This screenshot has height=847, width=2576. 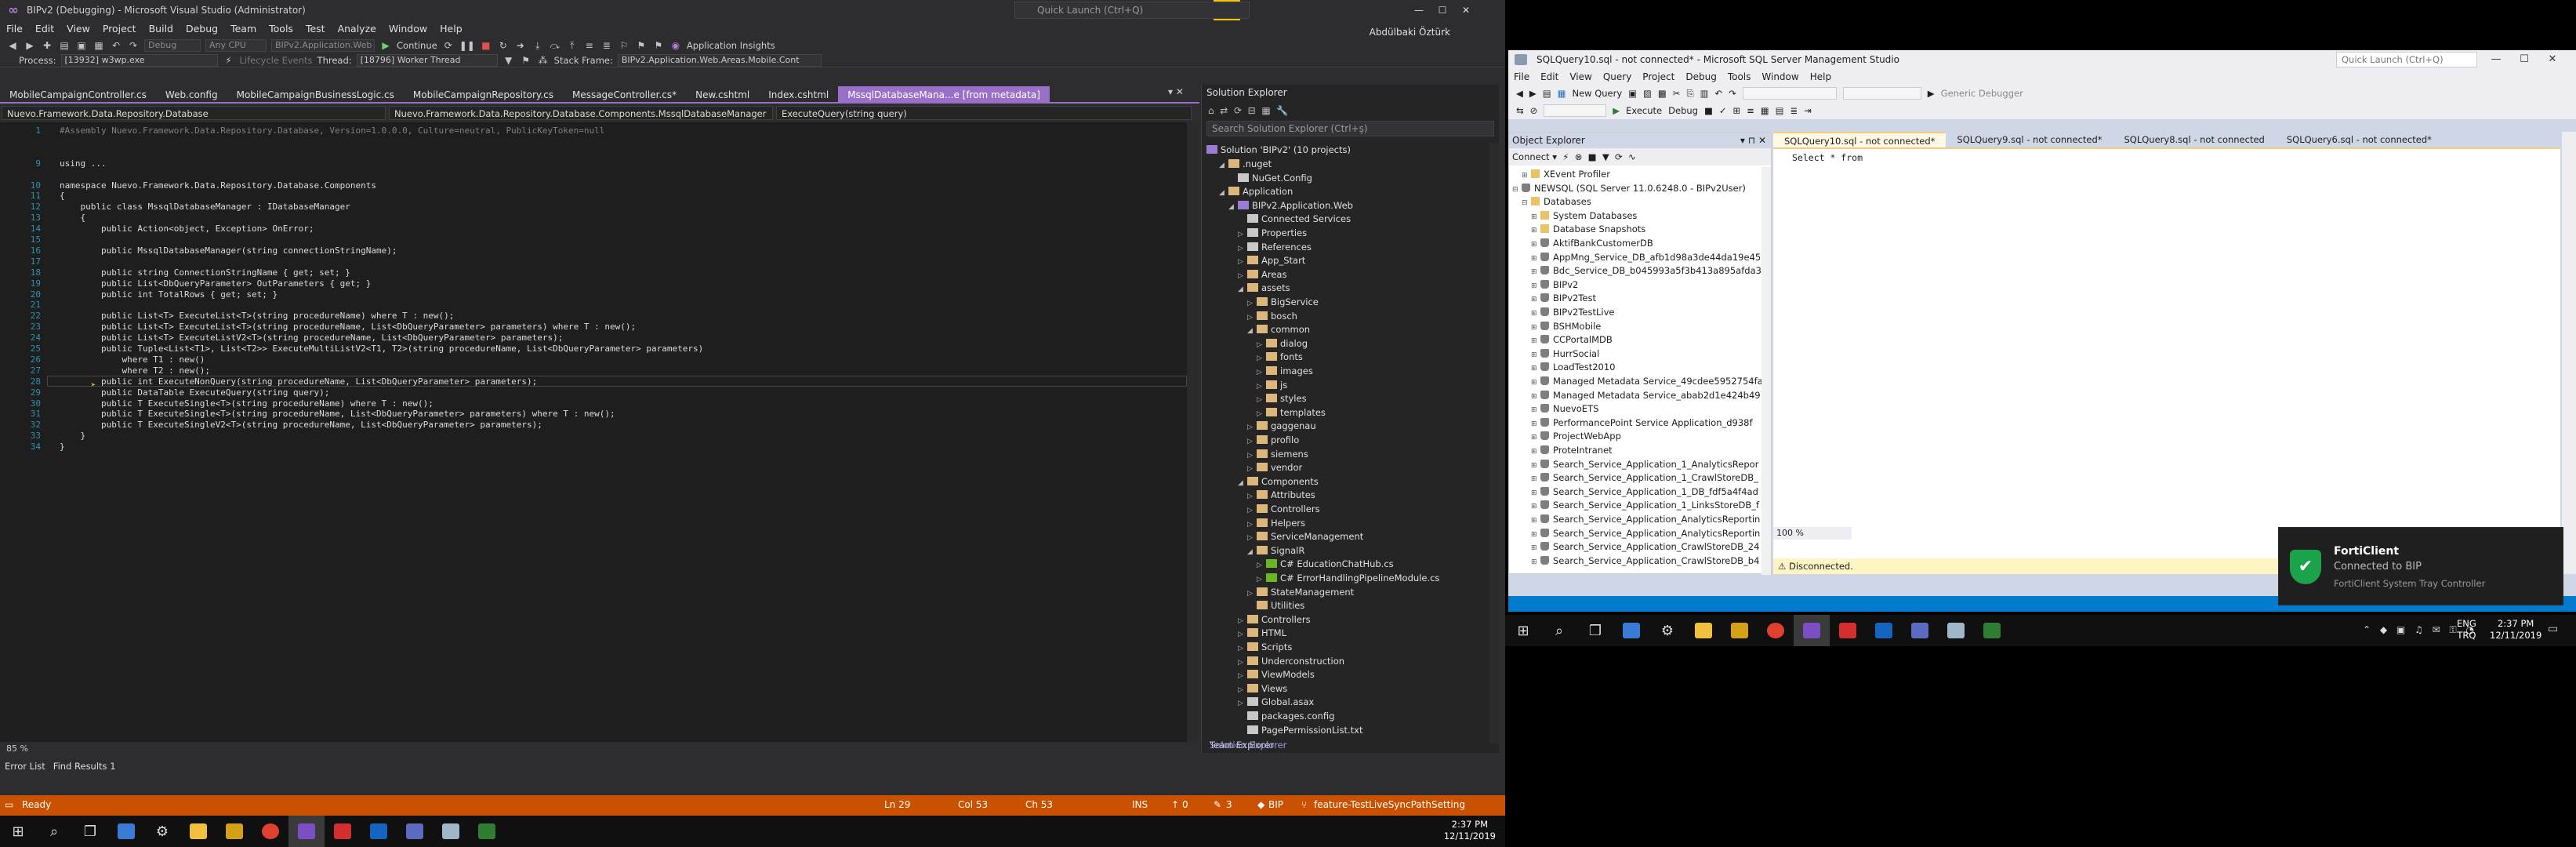 What do you see at coordinates (1780, 76) in the screenshot?
I see `ssms-menu-window: Window` at bounding box center [1780, 76].